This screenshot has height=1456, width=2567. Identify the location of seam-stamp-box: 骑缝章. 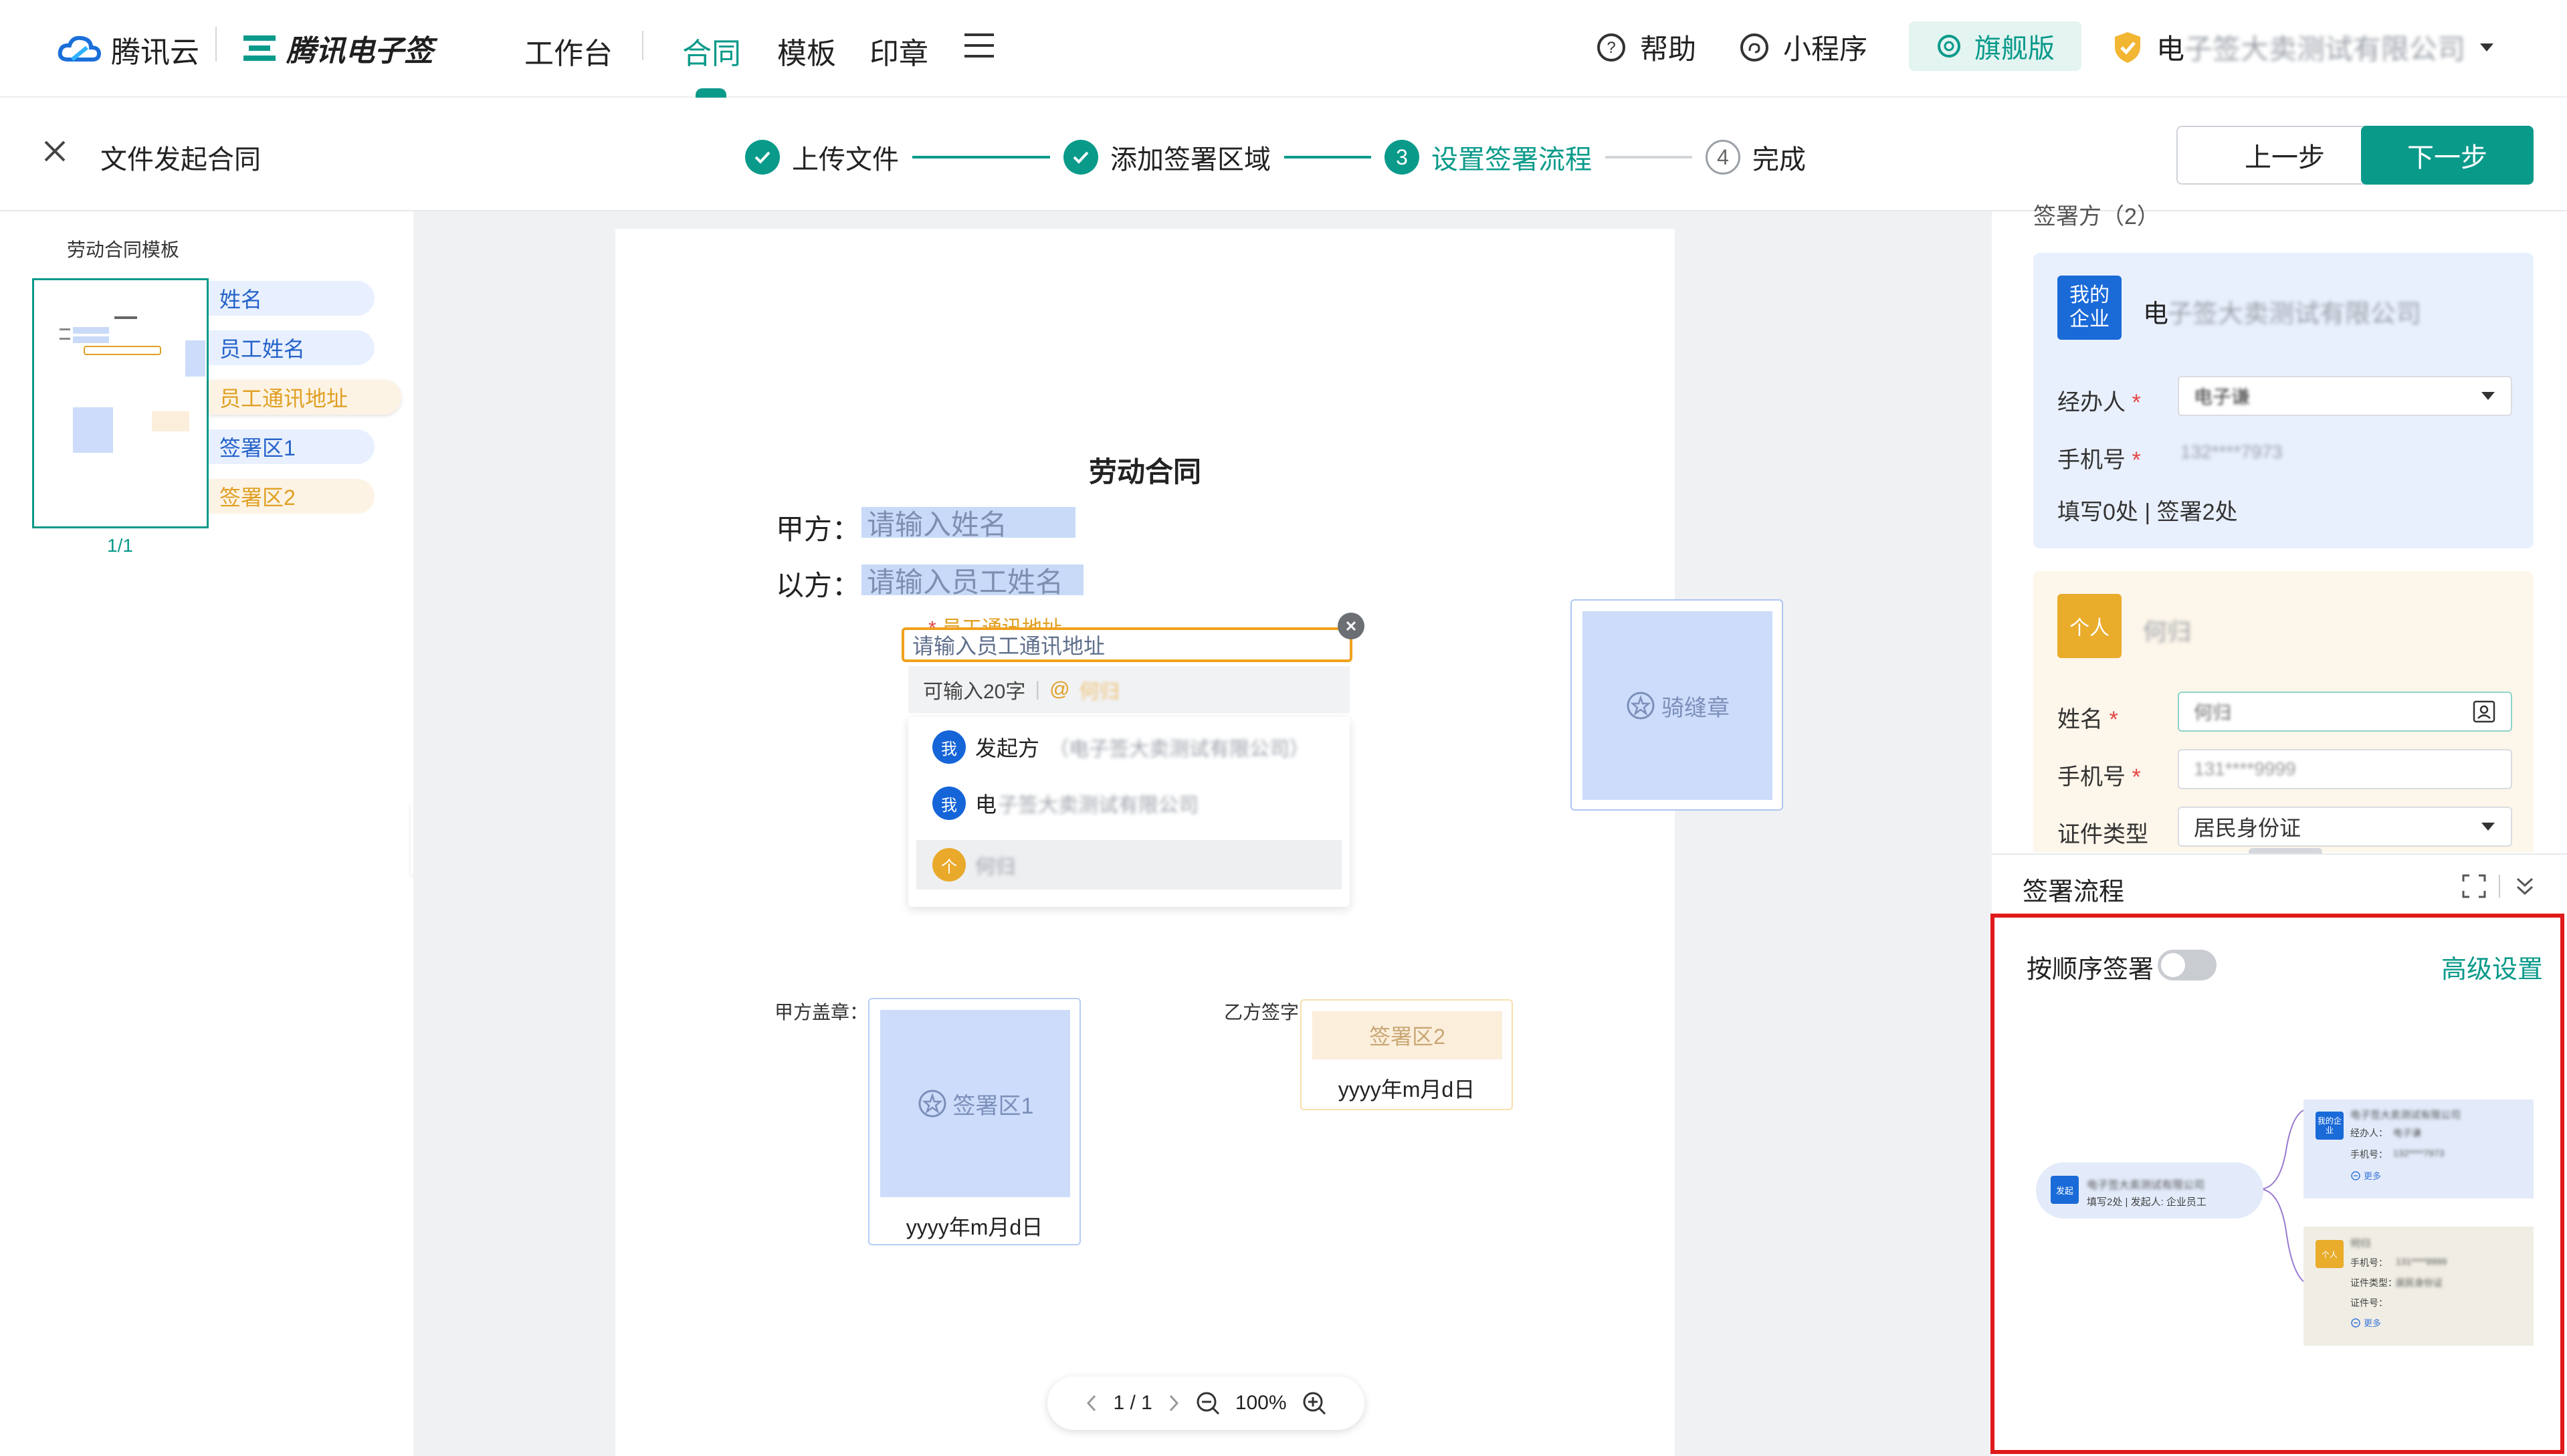
(1677, 705).